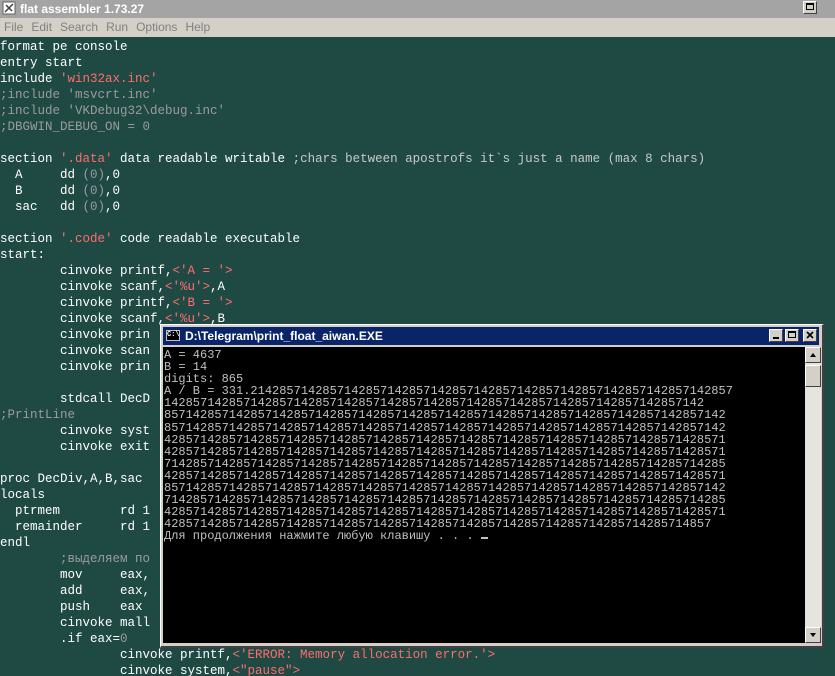 The width and height of the screenshot is (835, 676). Describe the element at coordinates (352, 207) in the screenshot. I see `code-line: sac dd (0),0` at that location.